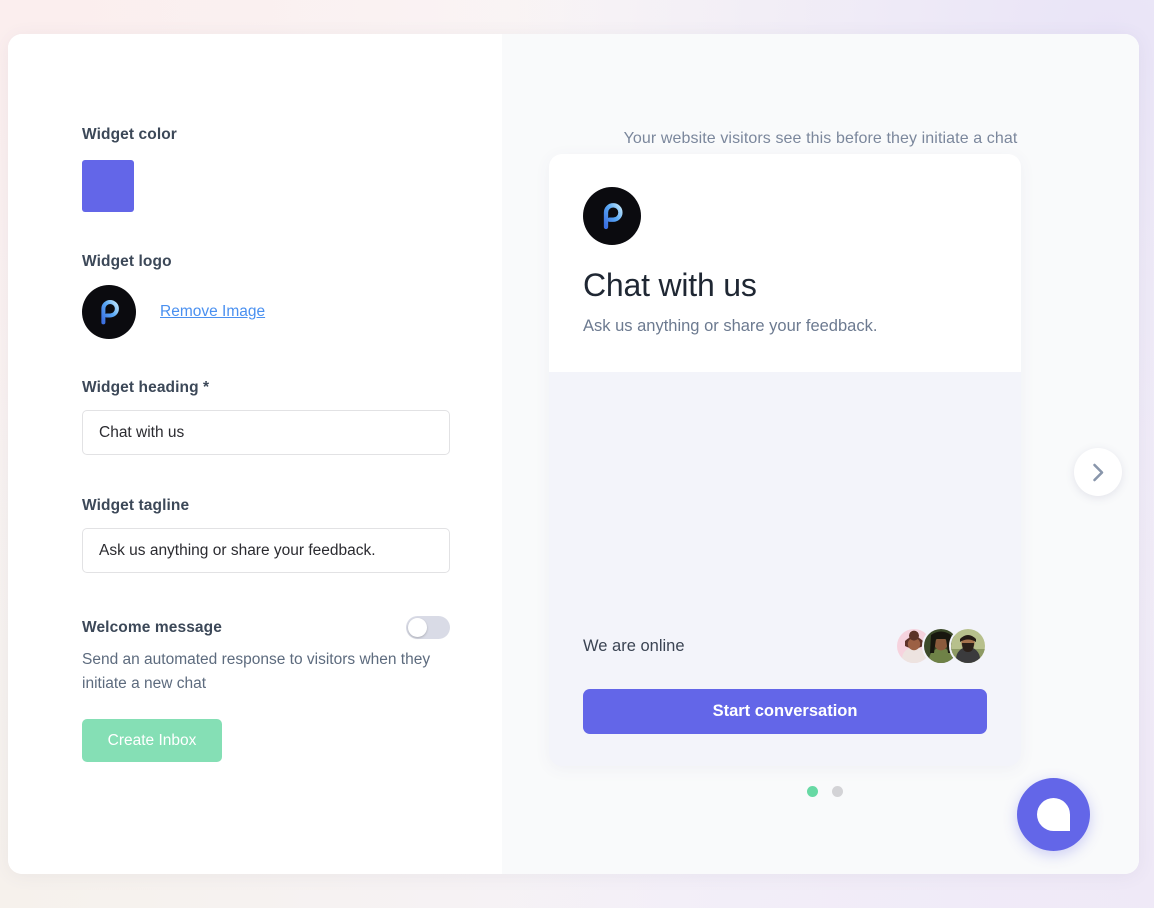  What do you see at coordinates (212, 312) in the screenshot?
I see `remove-image-link: Remove Image` at bounding box center [212, 312].